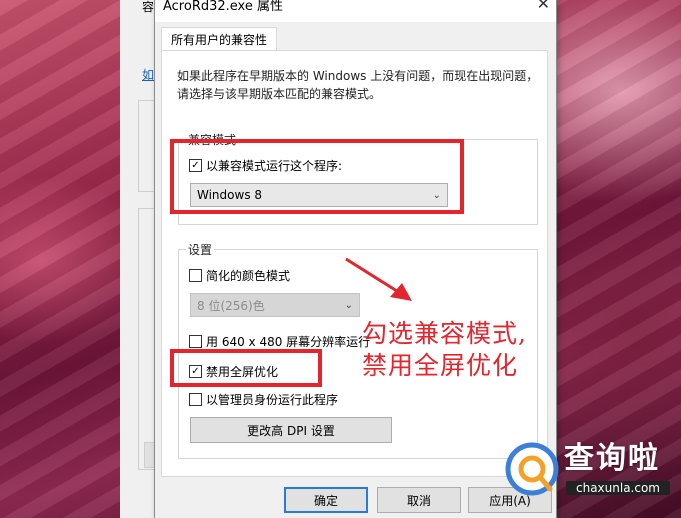 This screenshot has height=518, width=681. I want to click on cancel-button: 取消, so click(419, 500).